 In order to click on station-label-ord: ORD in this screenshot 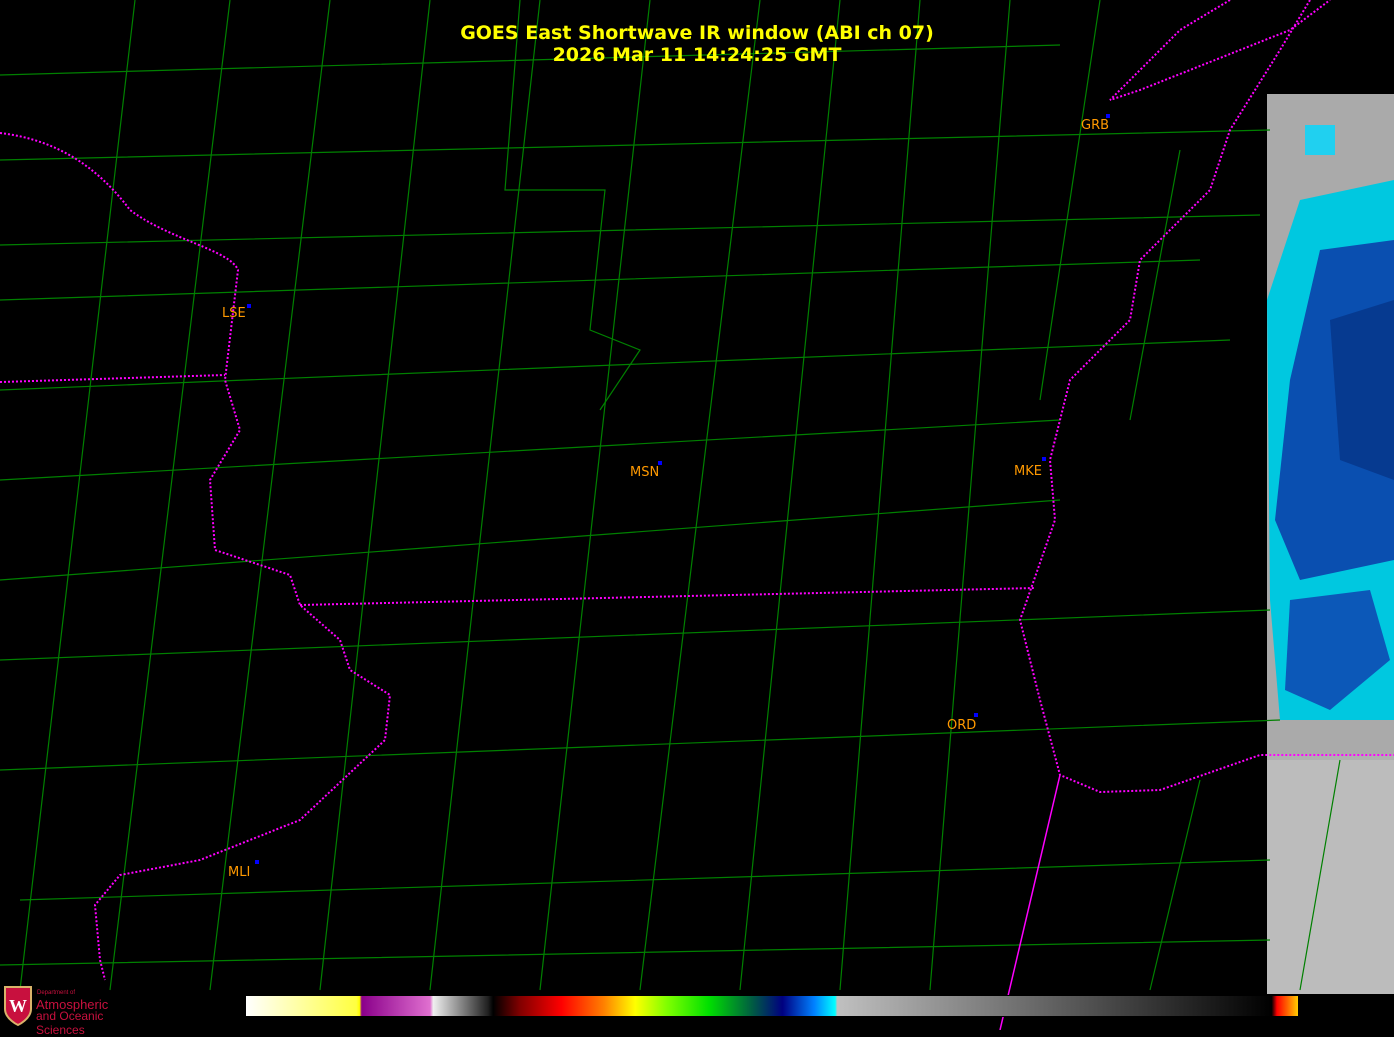, I will do `click(962, 725)`.